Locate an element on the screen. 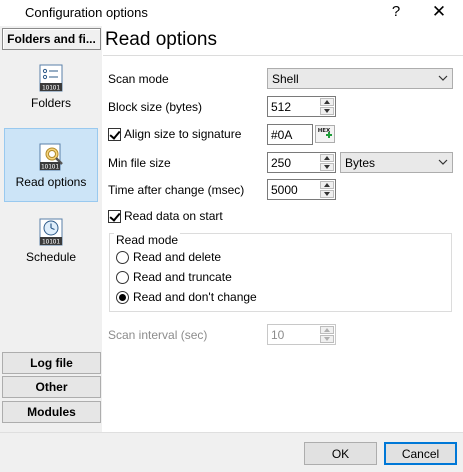 This screenshot has width=463, height=472. signature-value: #0A is located at coordinates (282, 134).